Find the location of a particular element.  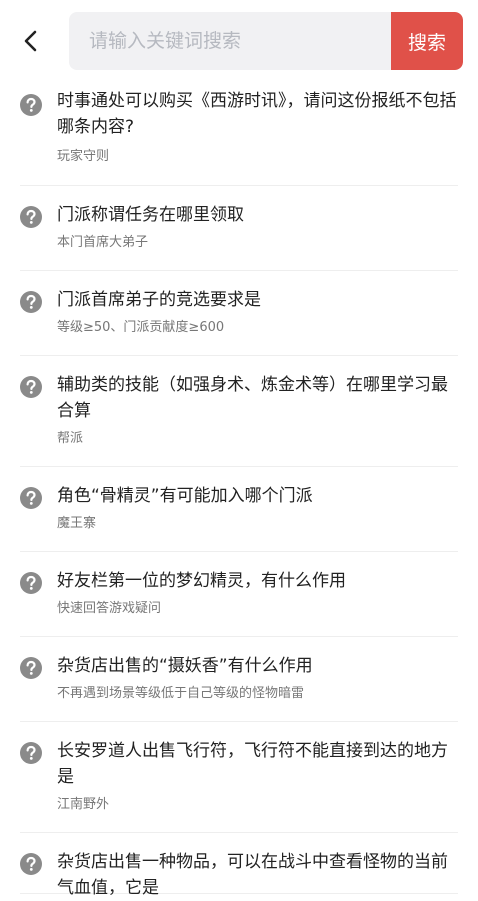

question-text: 长安罗道人出售飞行符，飞行符不能直接到达的地方是 is located at coordinates (252, 764).